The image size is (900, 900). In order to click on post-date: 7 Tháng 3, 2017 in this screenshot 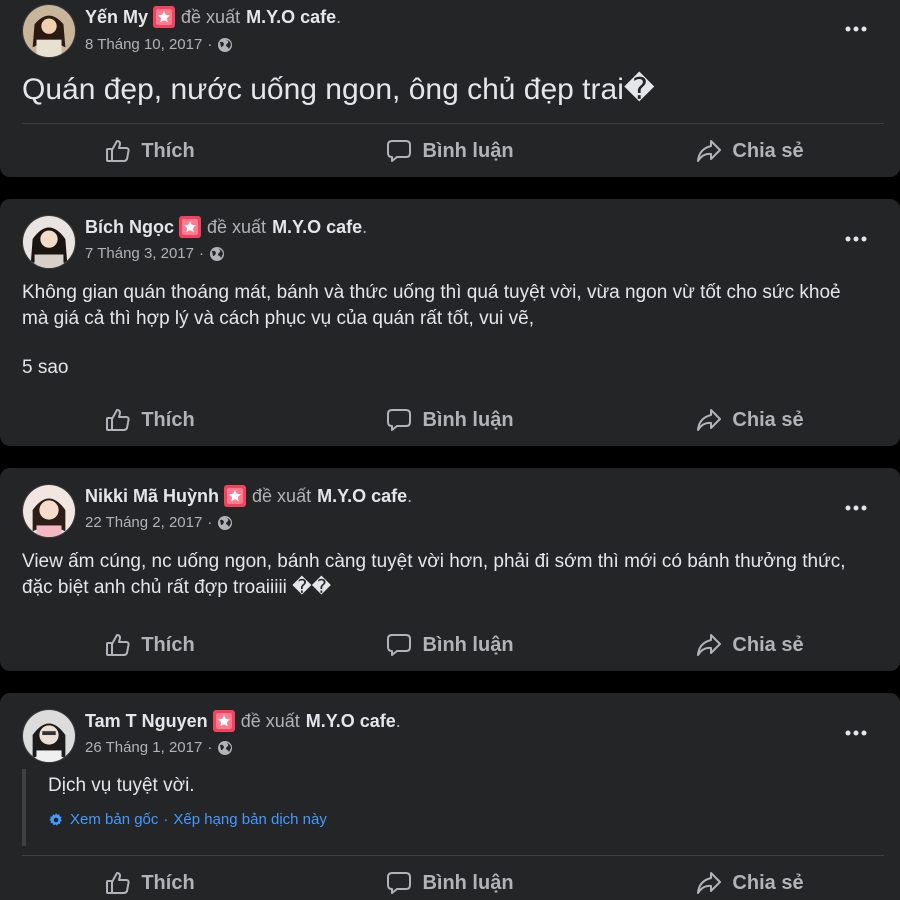, I will do `click(139, 253)`.